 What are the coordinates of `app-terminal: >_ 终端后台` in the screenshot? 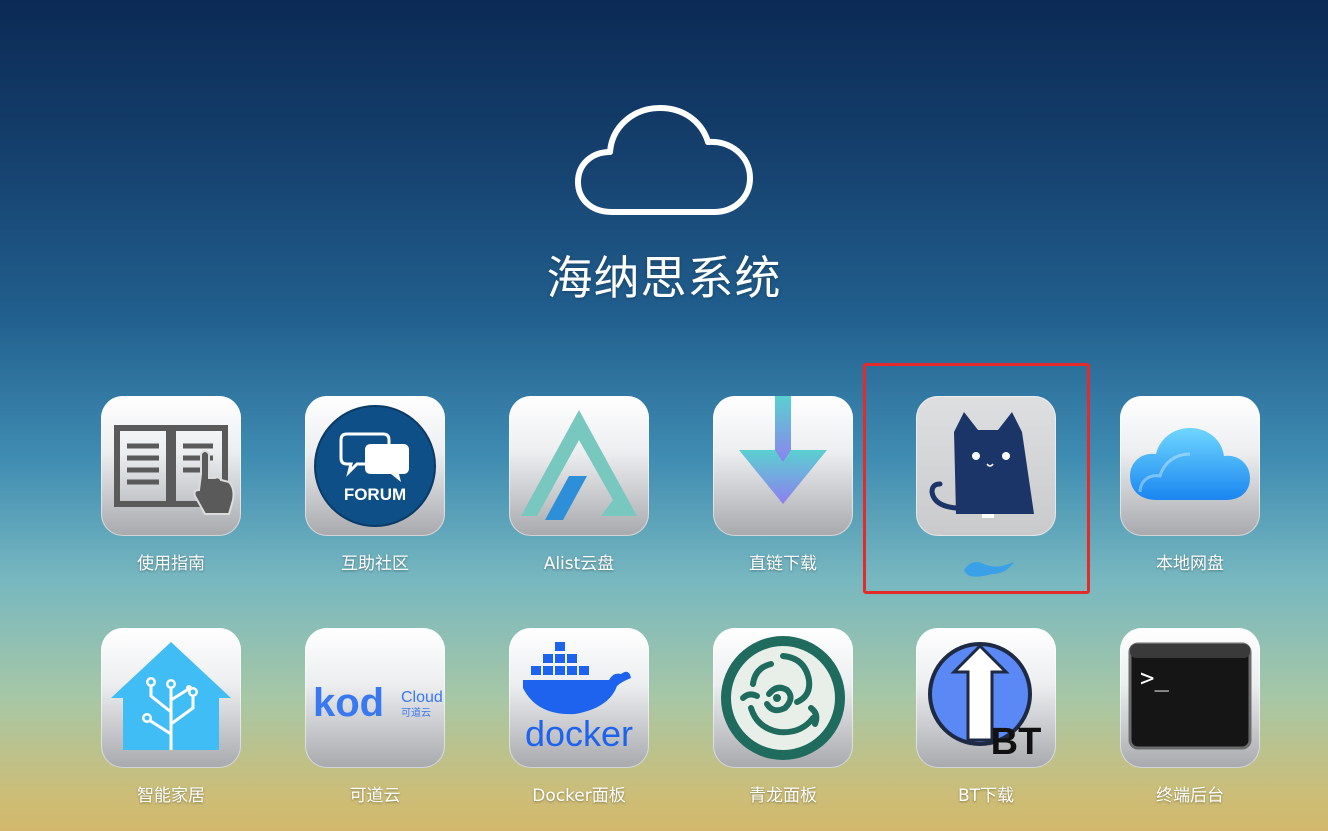 It's located at (1190, 728).